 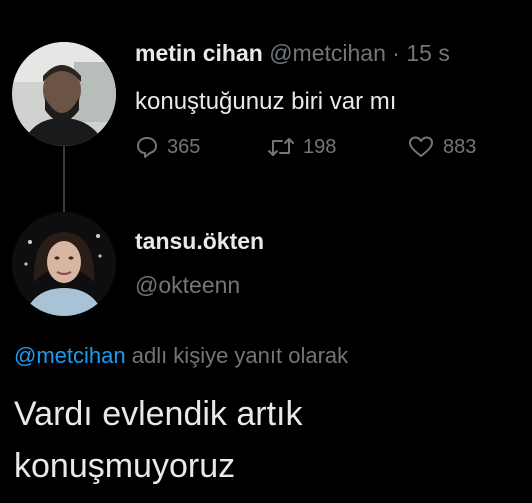 I want to click on thread-line, so click(x=64, y=176).